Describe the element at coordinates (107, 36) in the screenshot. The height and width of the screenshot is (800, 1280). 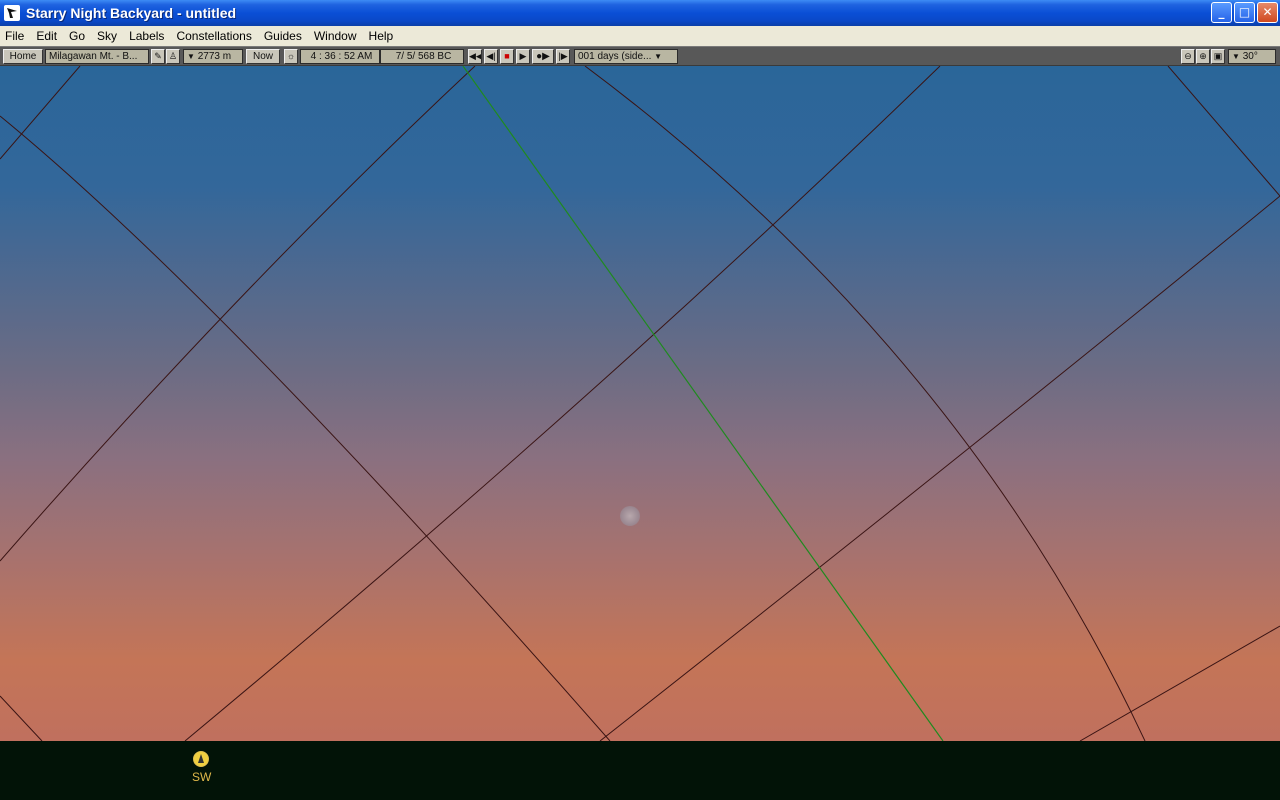
I see `menu-sky: Sky` at that location.